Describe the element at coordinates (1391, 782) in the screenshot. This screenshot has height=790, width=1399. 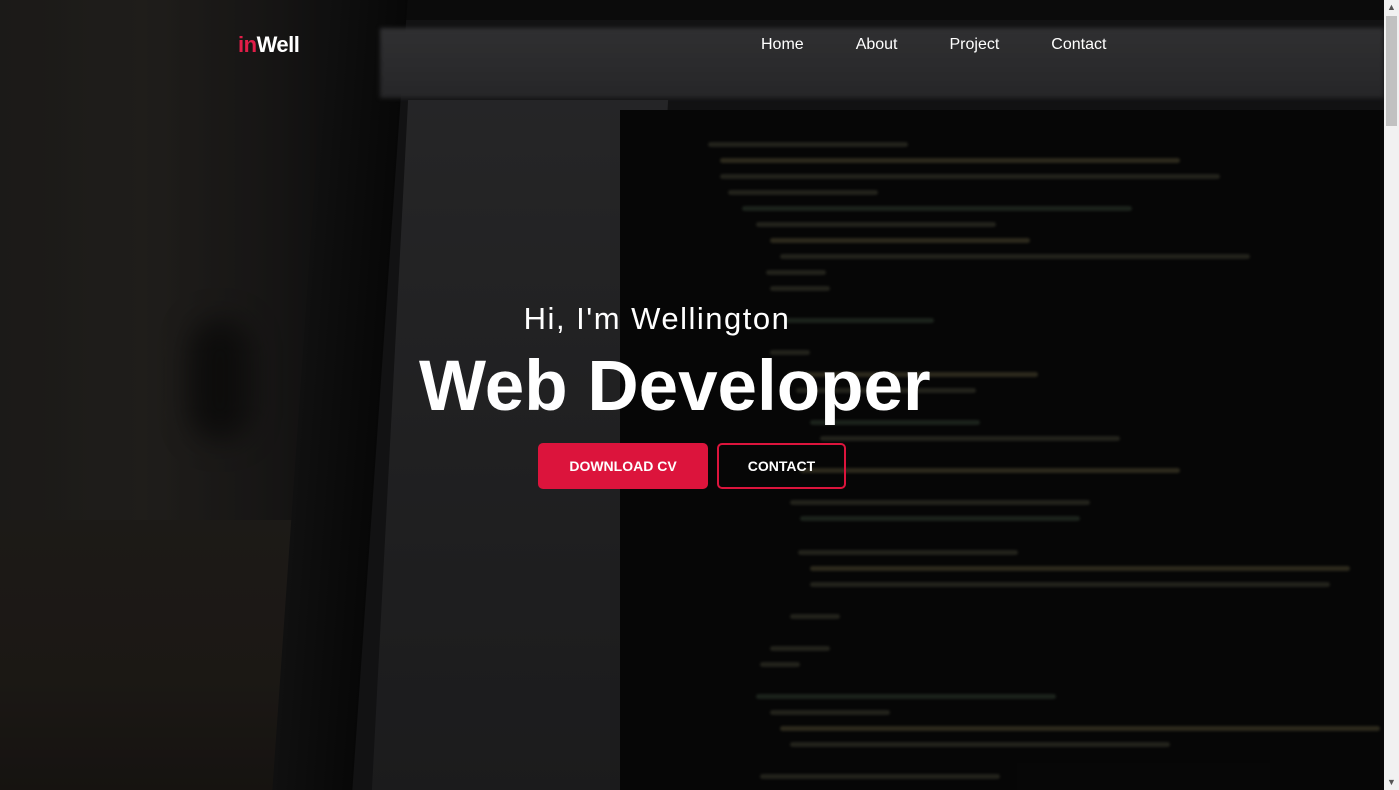
I see `chevron-down-icon: ▼` at that location.